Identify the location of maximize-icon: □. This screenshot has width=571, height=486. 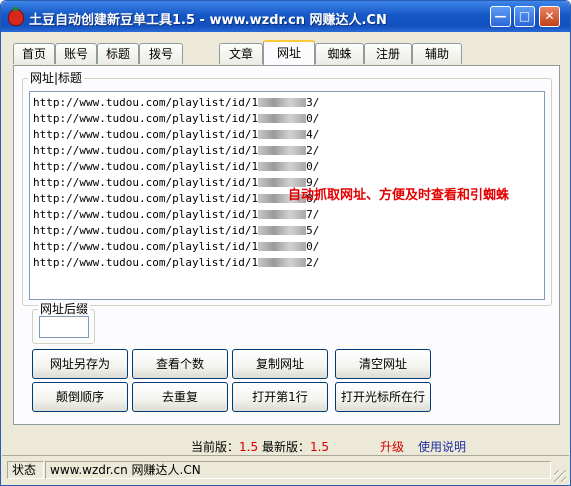
(524, 16).